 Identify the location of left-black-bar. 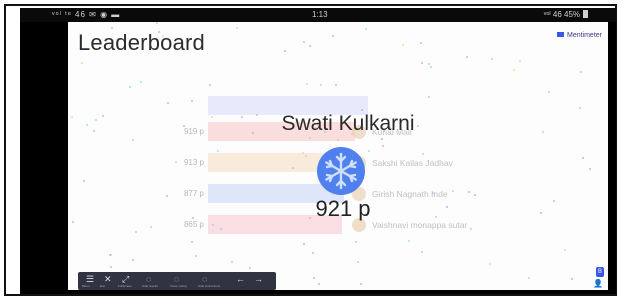
(44, 158).